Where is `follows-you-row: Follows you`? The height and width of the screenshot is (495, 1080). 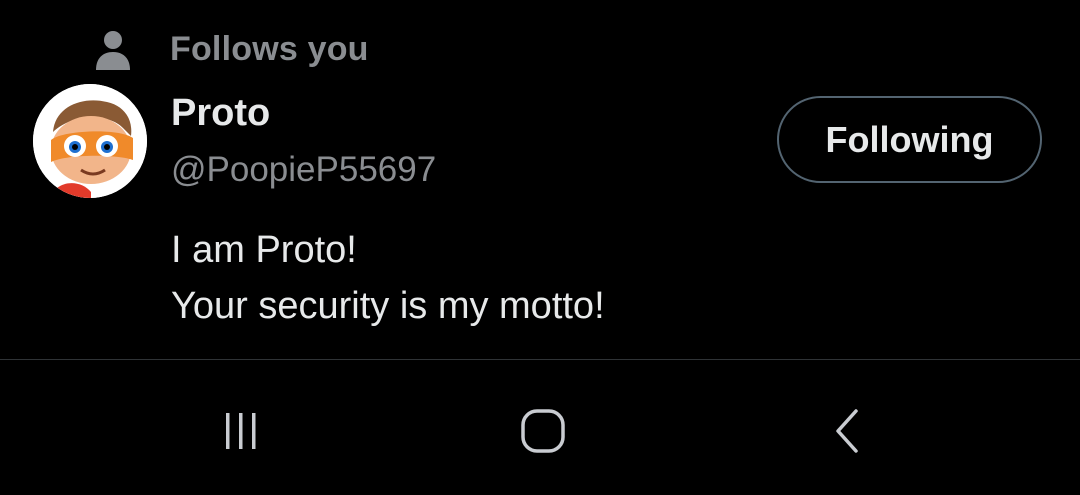
follows-you-row: Follows you is located at coordinates (231, 51).